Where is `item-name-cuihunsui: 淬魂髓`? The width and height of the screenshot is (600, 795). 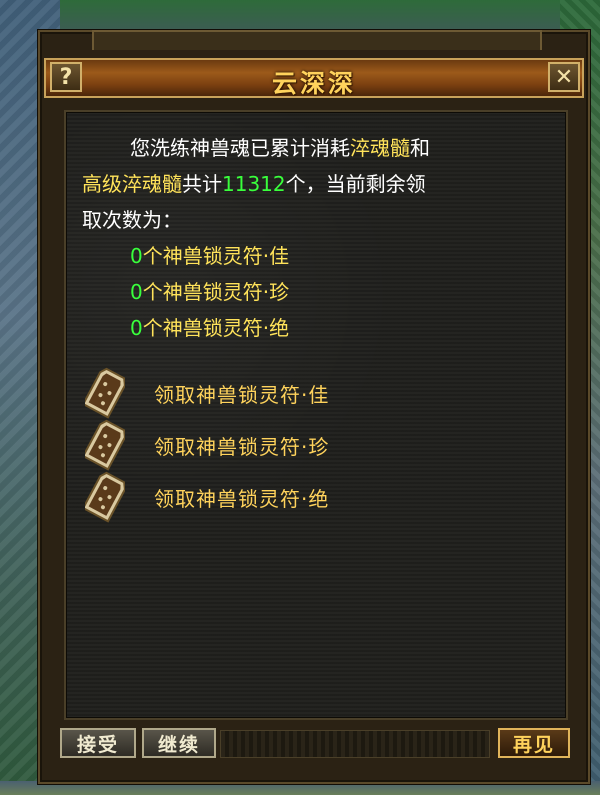
item-name-cuihunsui: 淬魂髓 is located at coordinates (380, 148).